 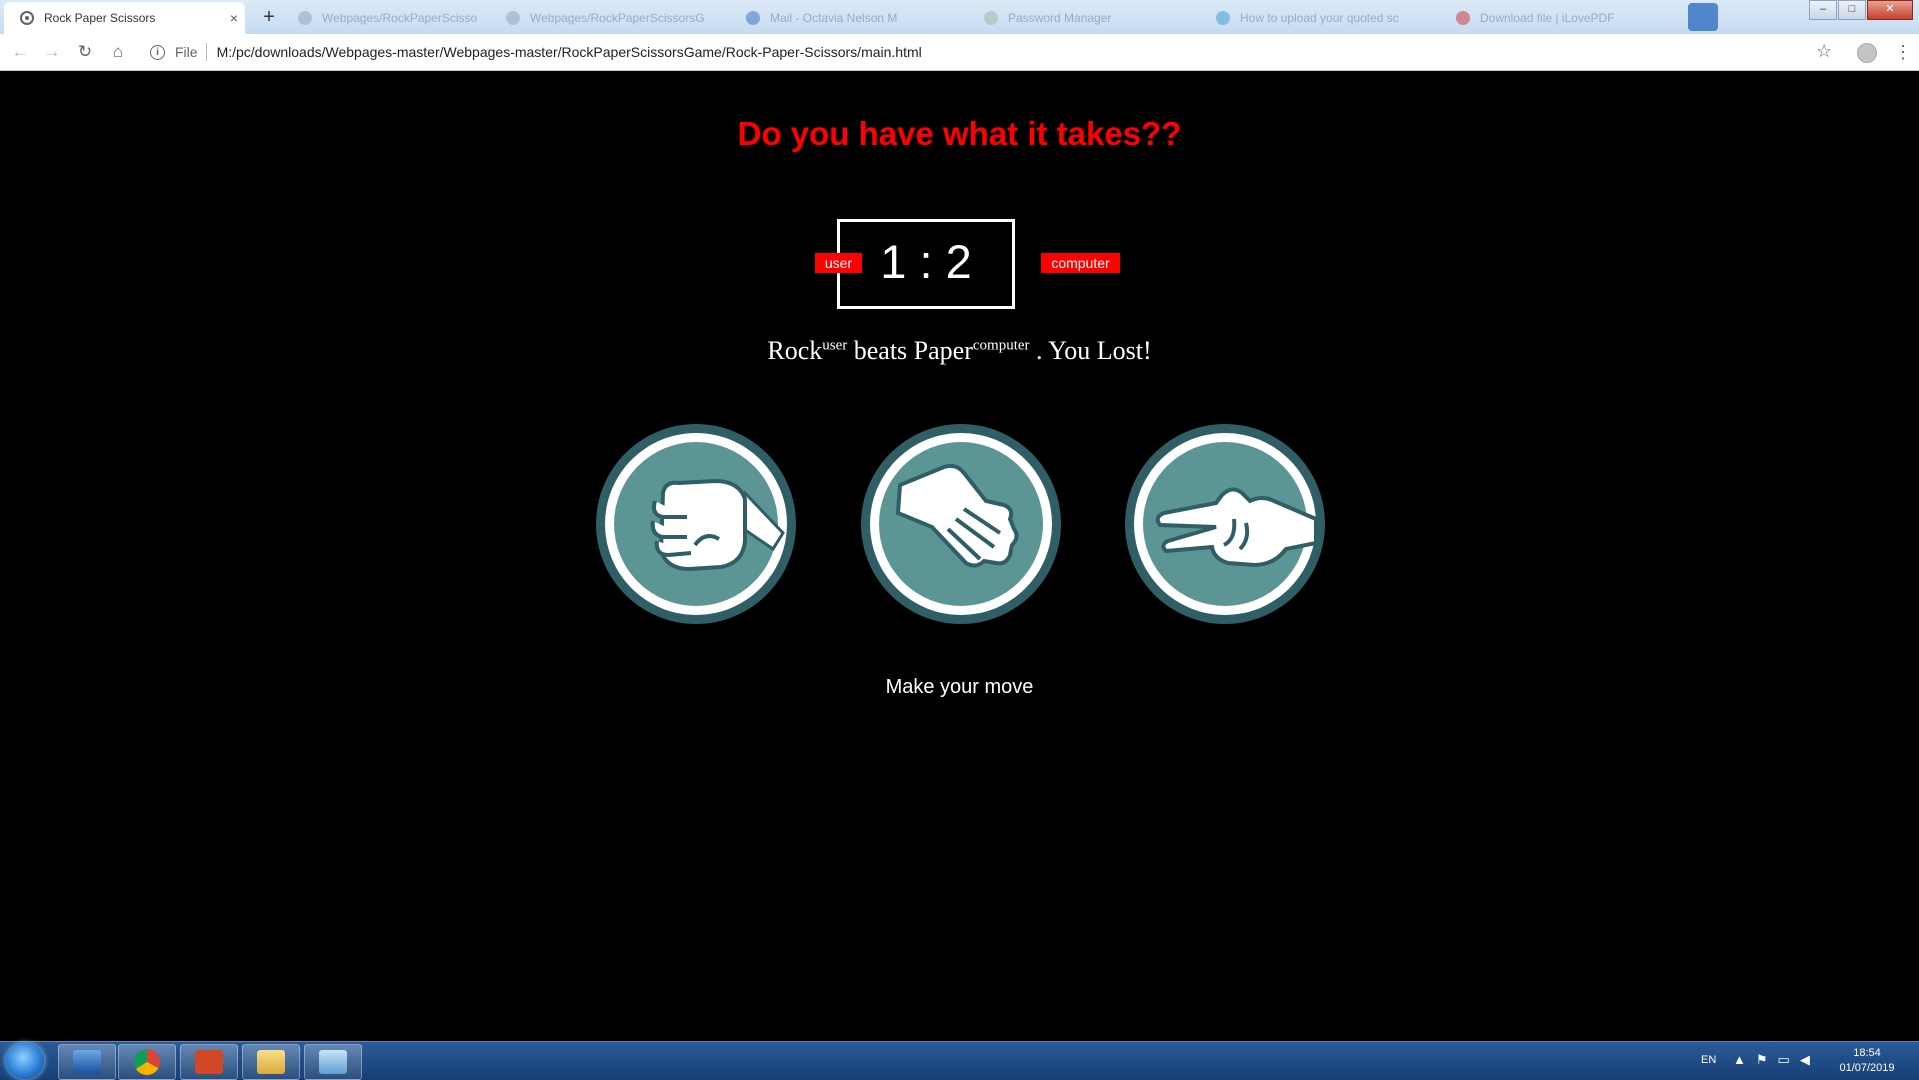 I want to click on scissors-button, so click(x=1225, y=524).